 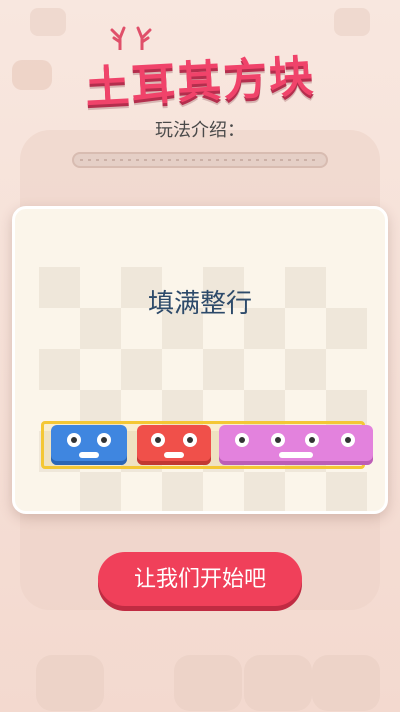 What do you see at coordinates (89, 445) in the screenshot?
I see `block-blue` at bounding box center [89, 445].